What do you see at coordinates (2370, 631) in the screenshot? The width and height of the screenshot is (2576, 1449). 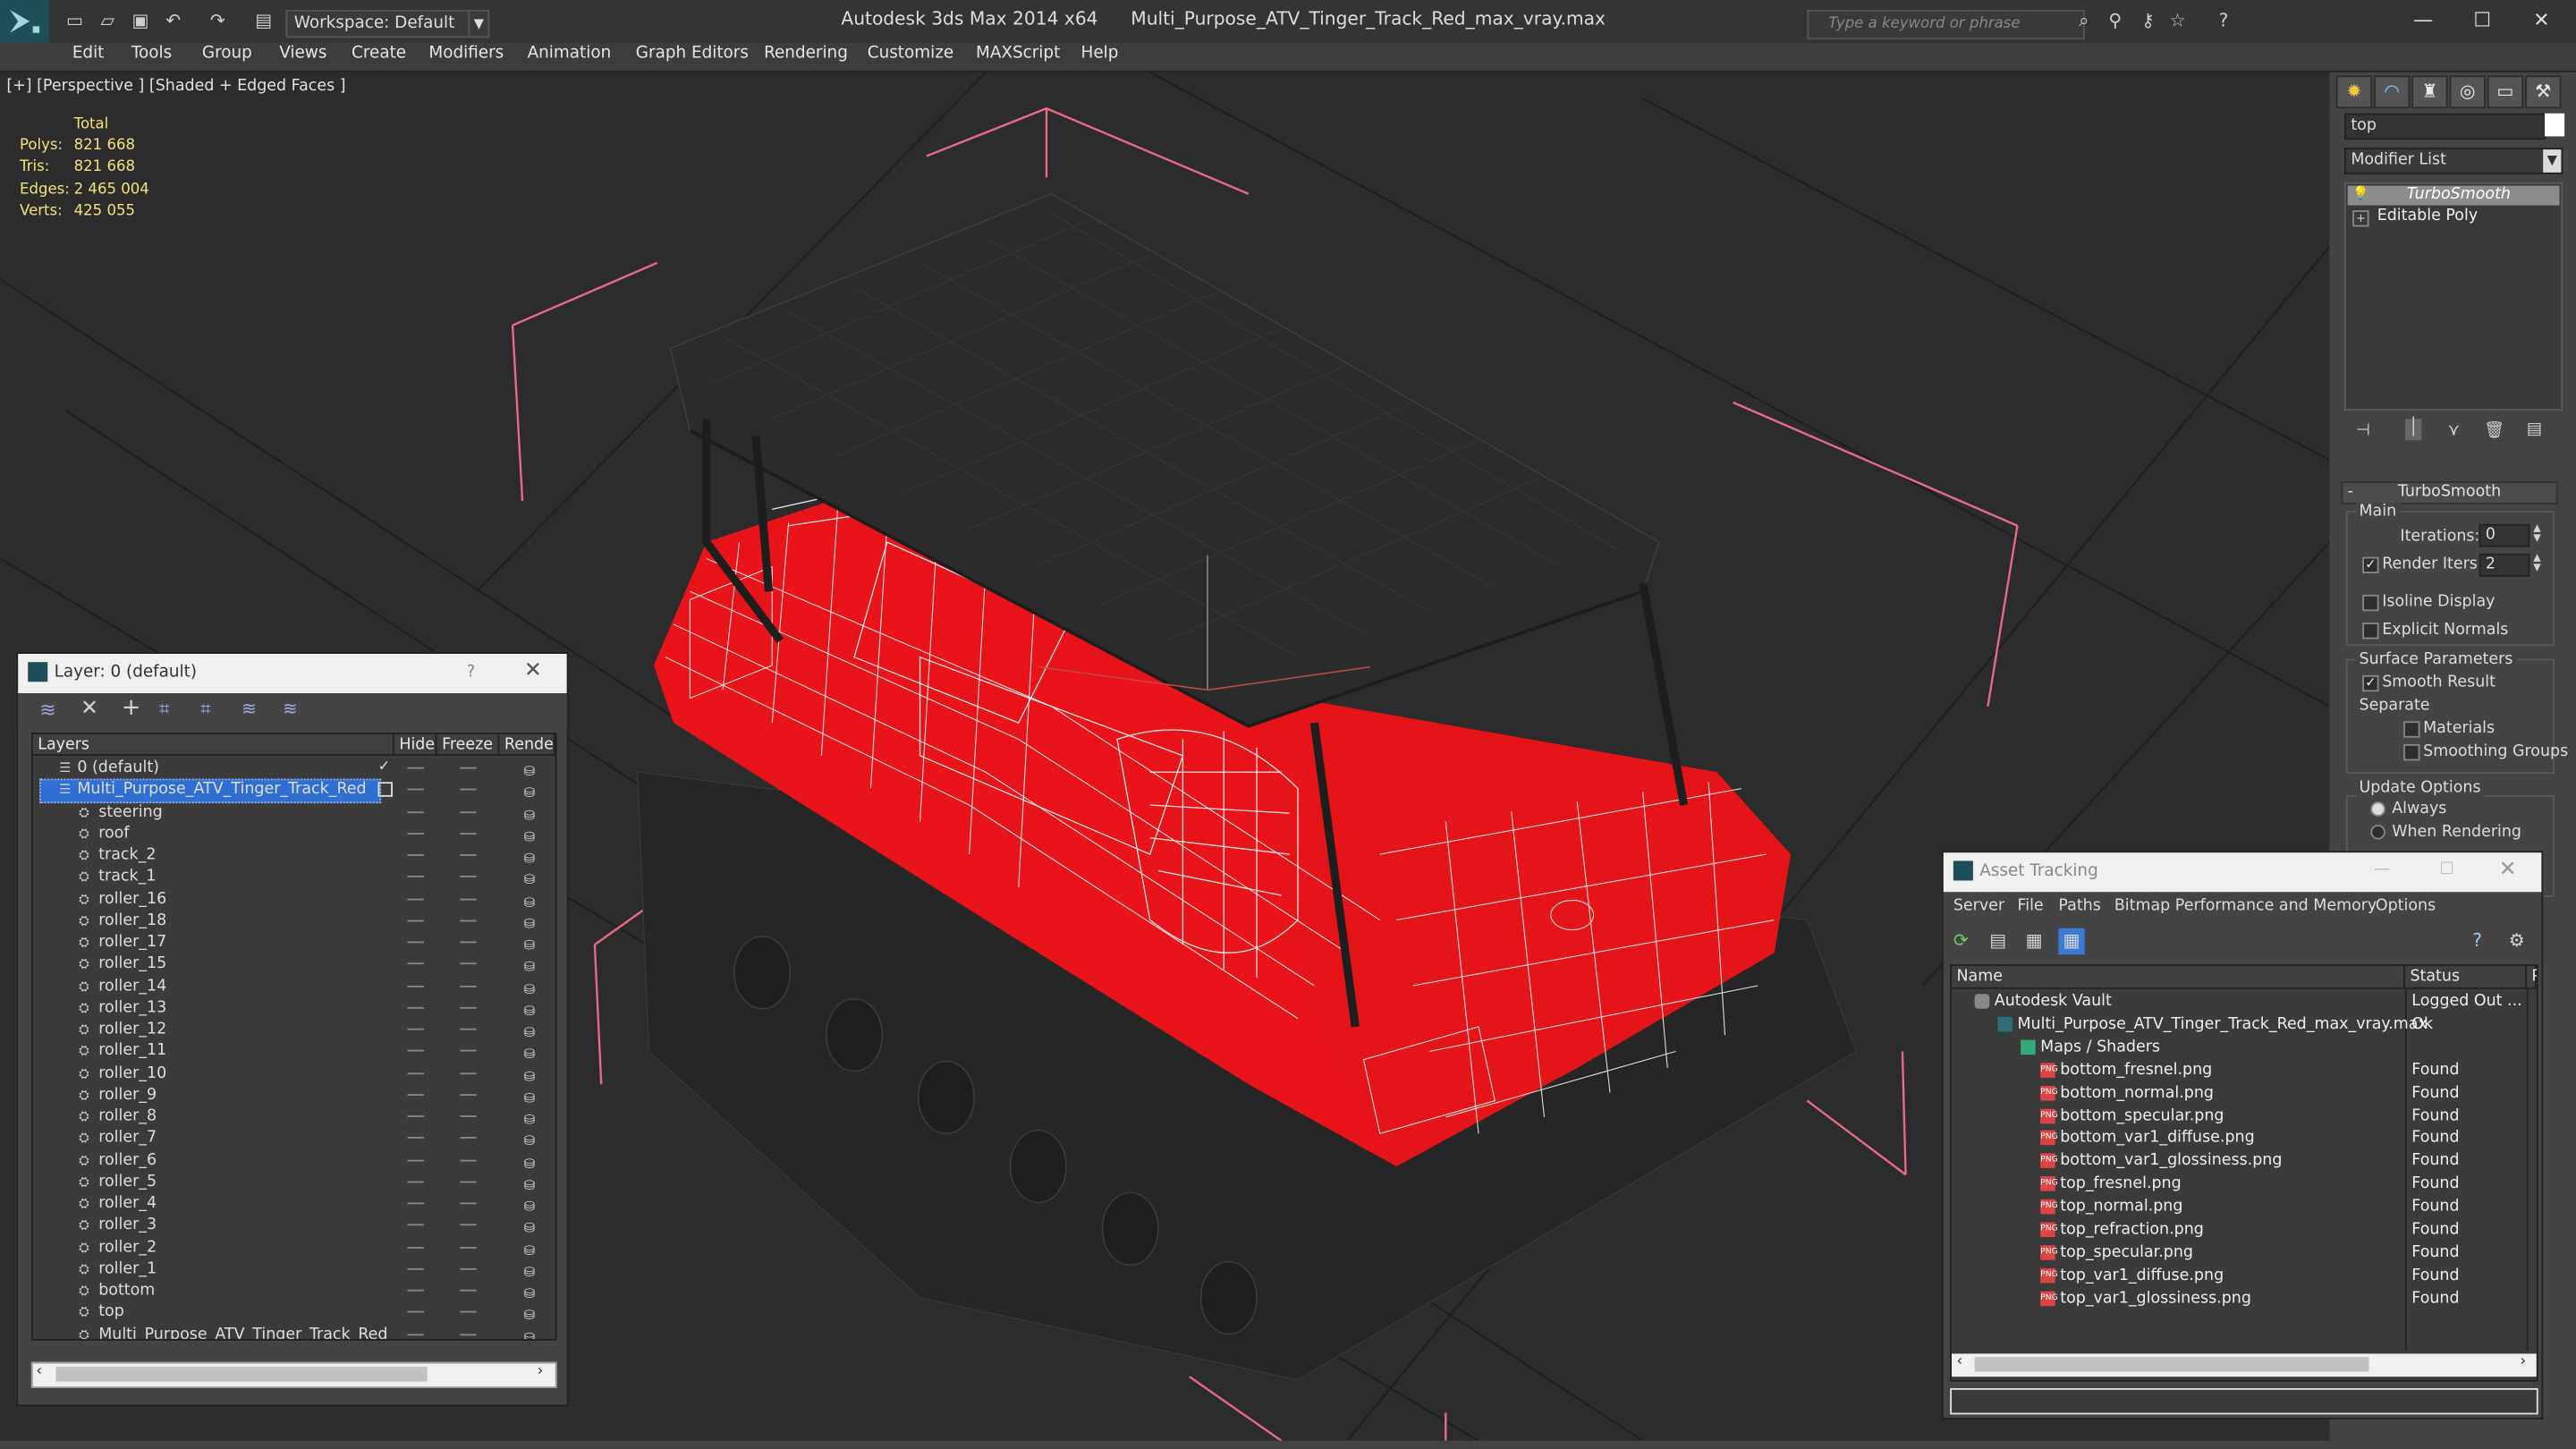 I see `explicit-normals-checkbox` at bounding box center [2370, 631].